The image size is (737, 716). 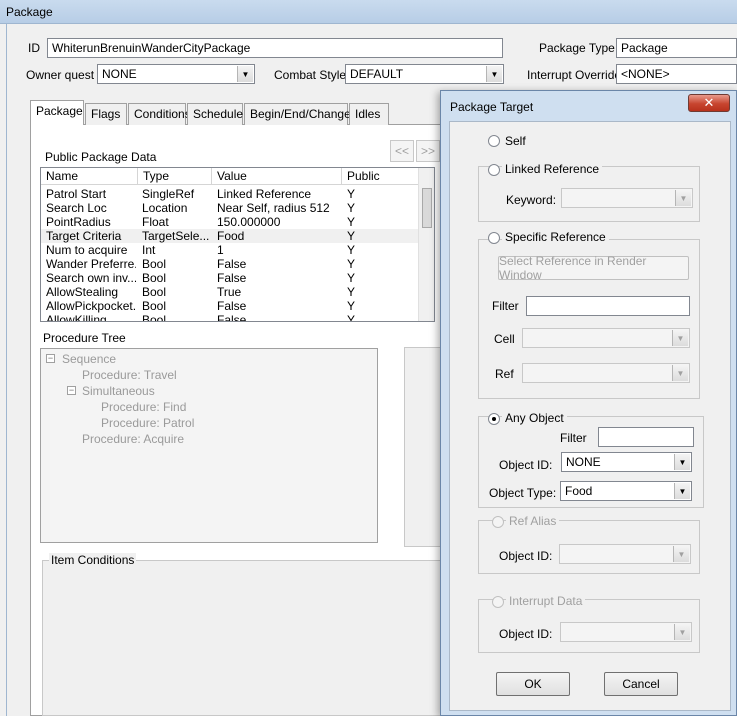 What do you see at coordinates (57, 112) in the screenshot?
I see `tab-package: Package` at bounding box center [57, 112].